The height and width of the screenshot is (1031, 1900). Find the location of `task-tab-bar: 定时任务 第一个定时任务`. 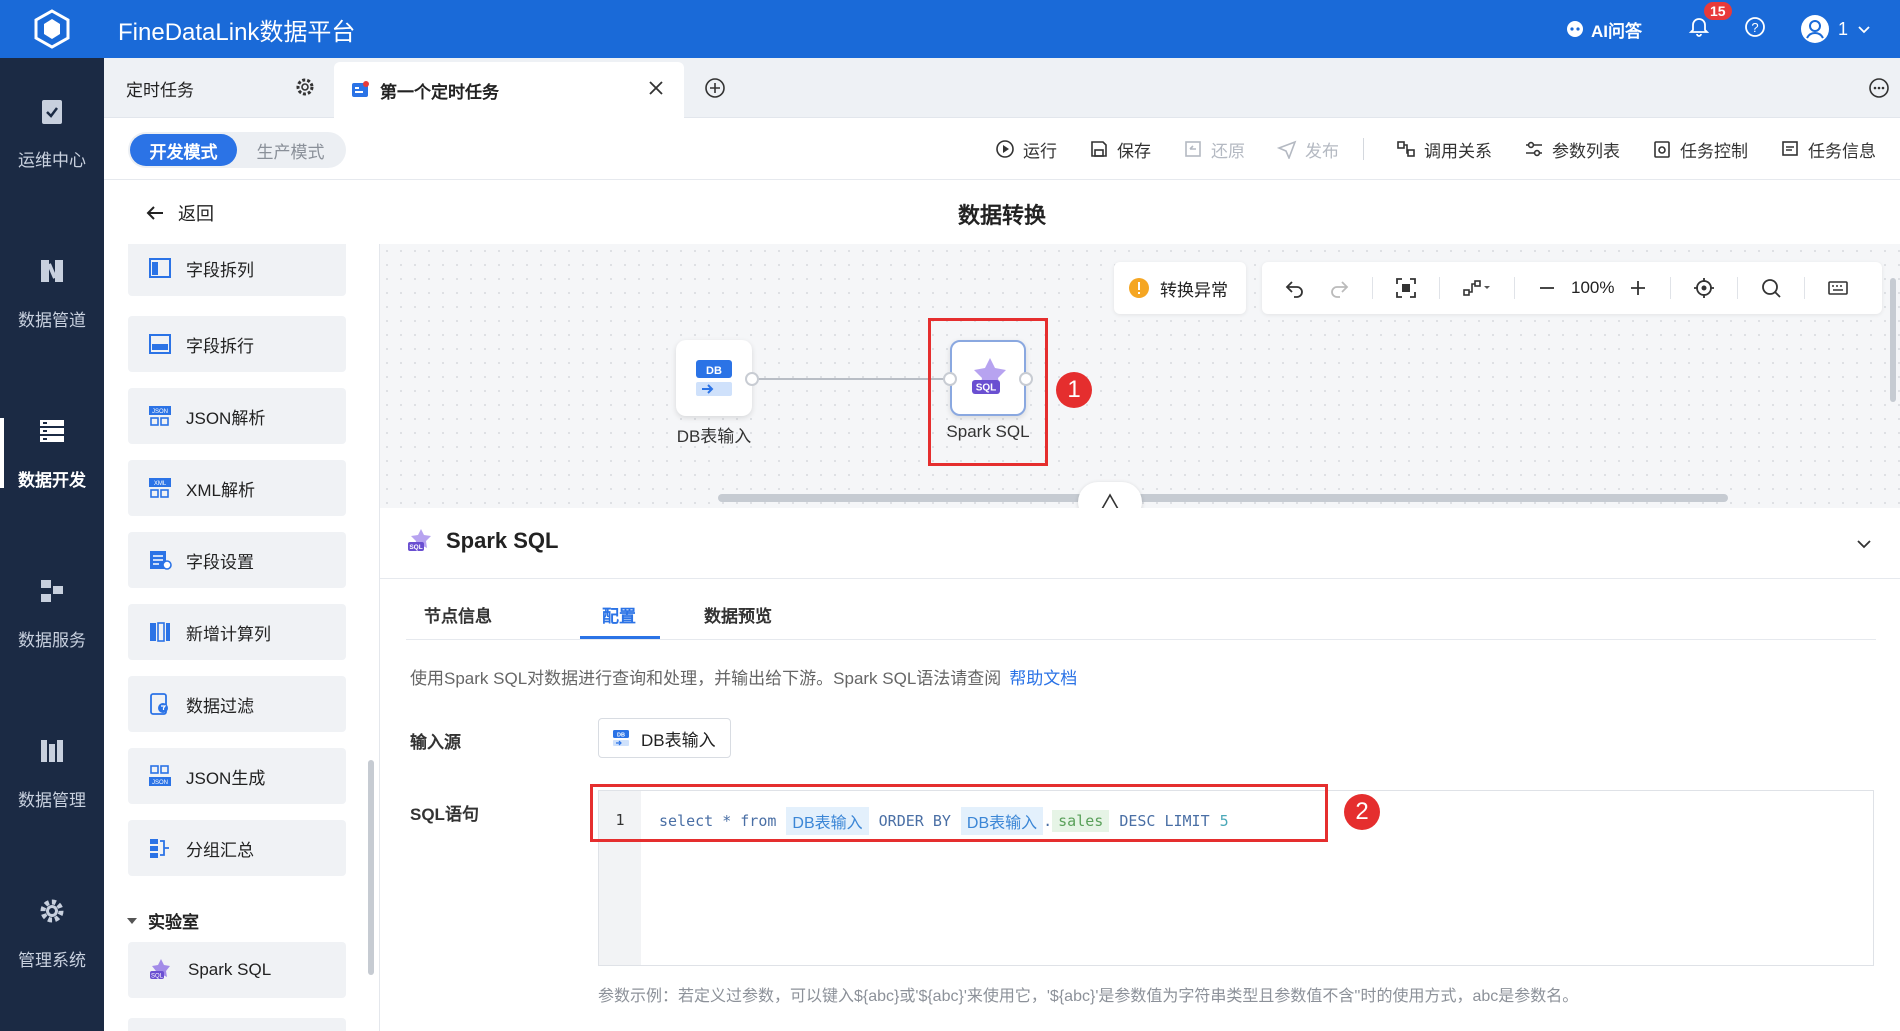

task-tab-bar: 定时任务 第一个定时任务 is located at coordinates (1002, 88).